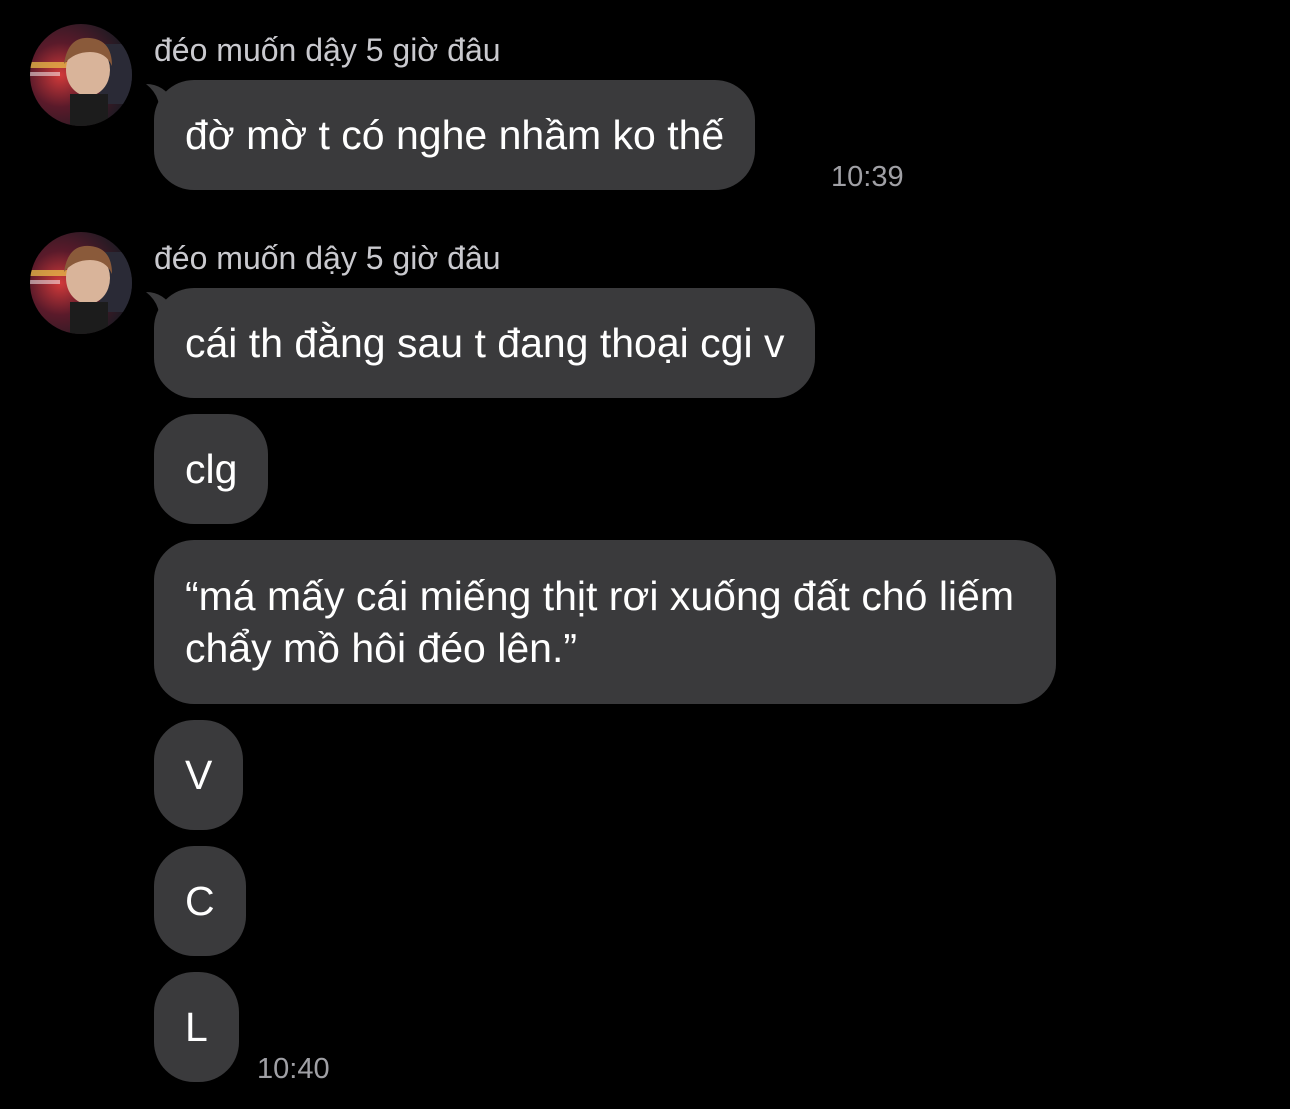  I want to click on message-bubble: clg, so click(211, 469).